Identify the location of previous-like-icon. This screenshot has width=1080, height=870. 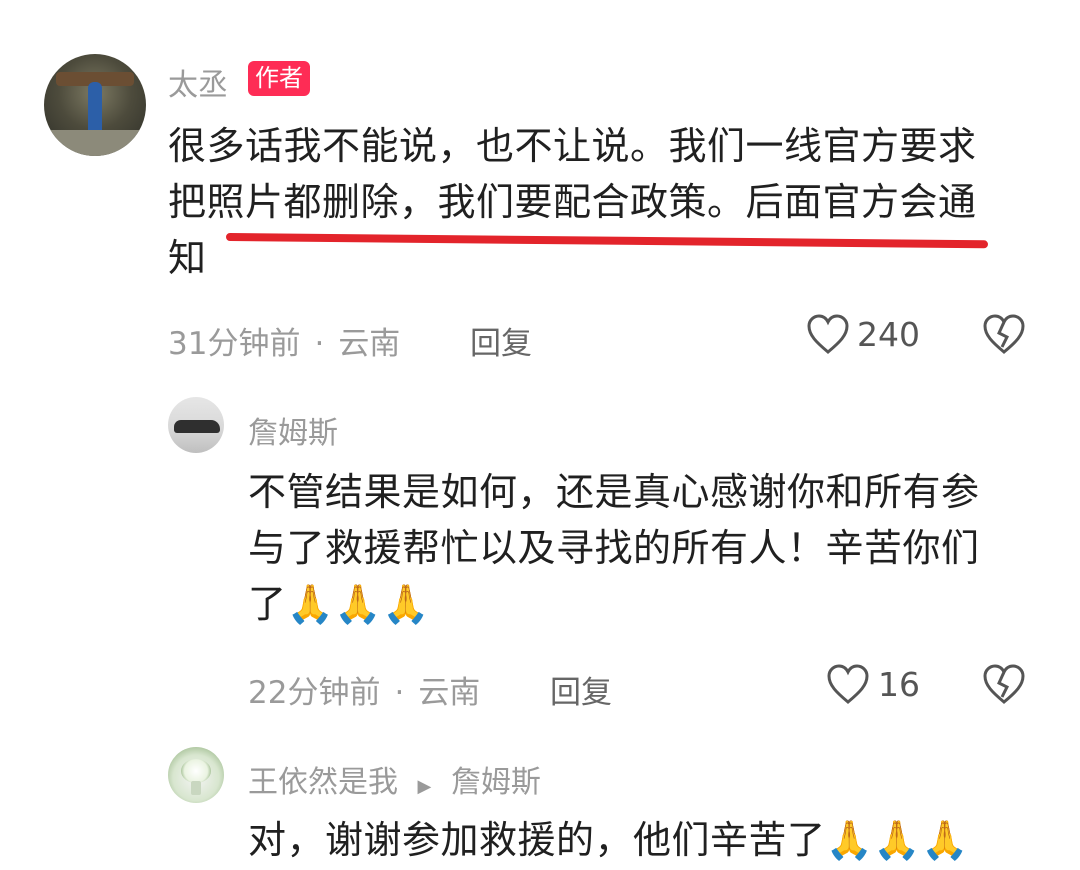
(954, 5).